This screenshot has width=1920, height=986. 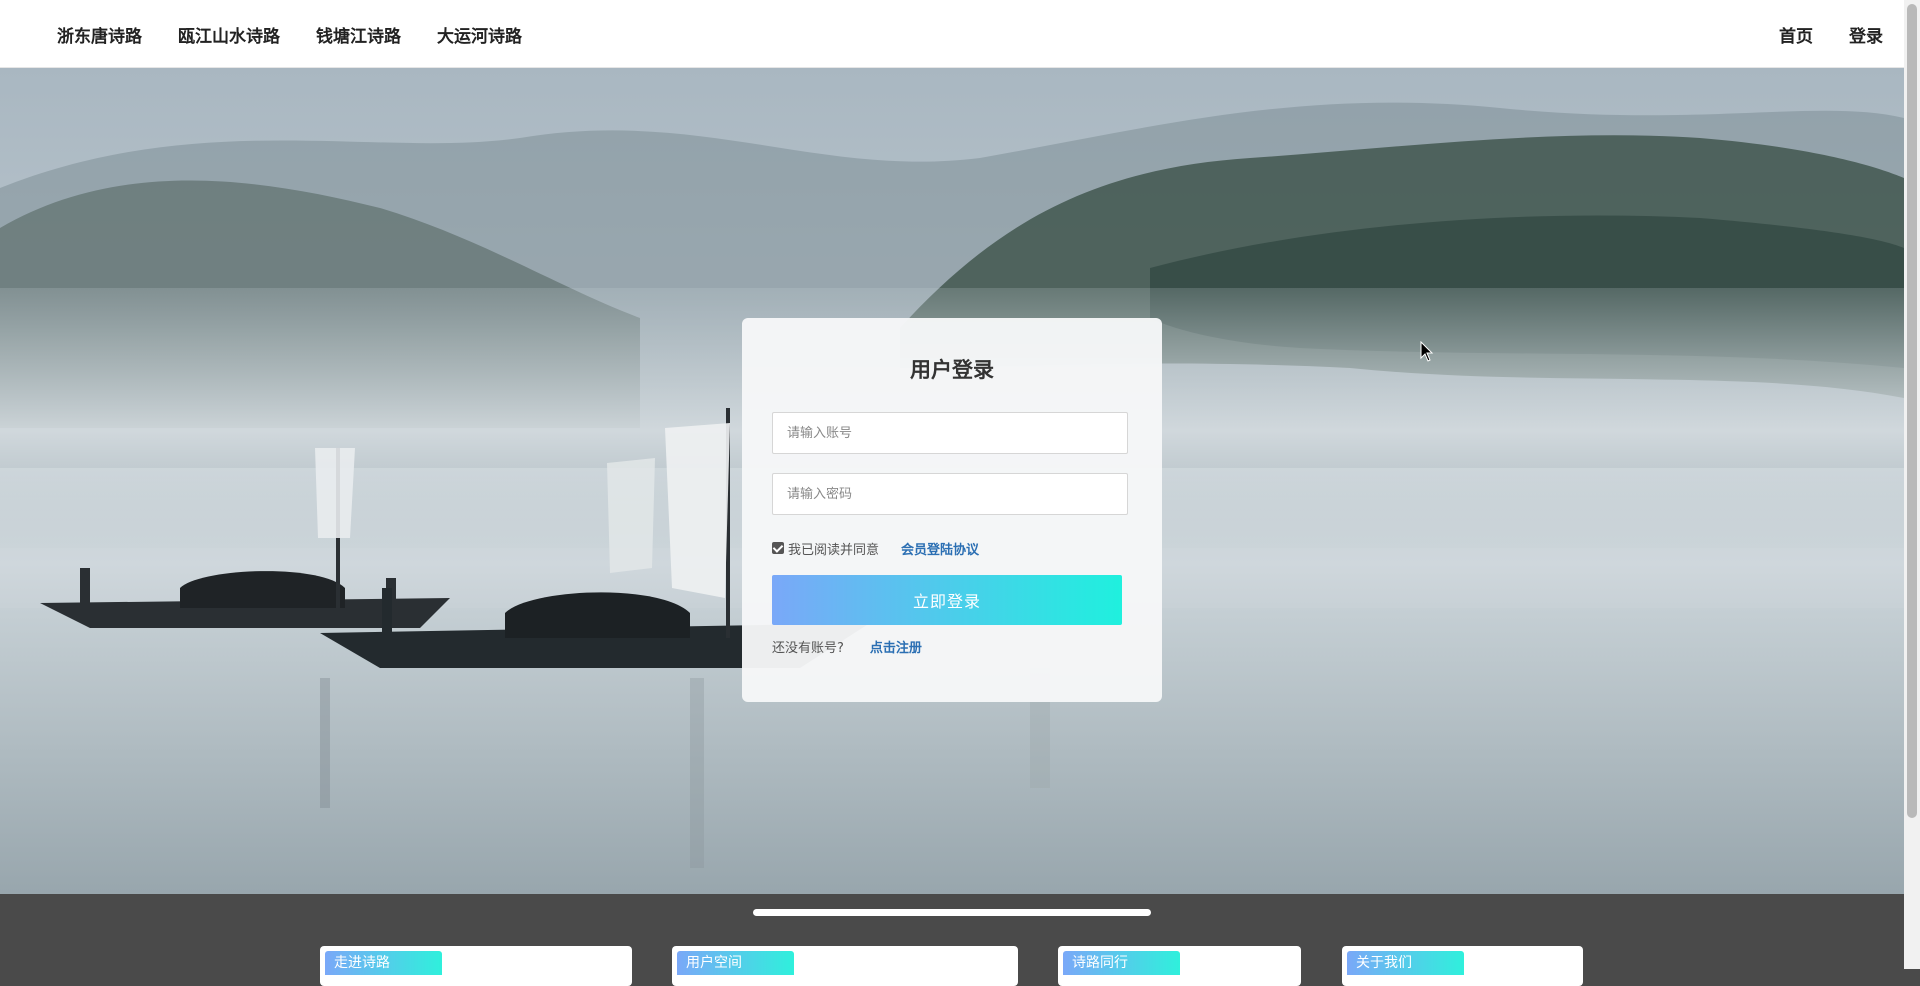 I want to click on footer-card-explore: 走进诗路, so click(x=476, y=966).